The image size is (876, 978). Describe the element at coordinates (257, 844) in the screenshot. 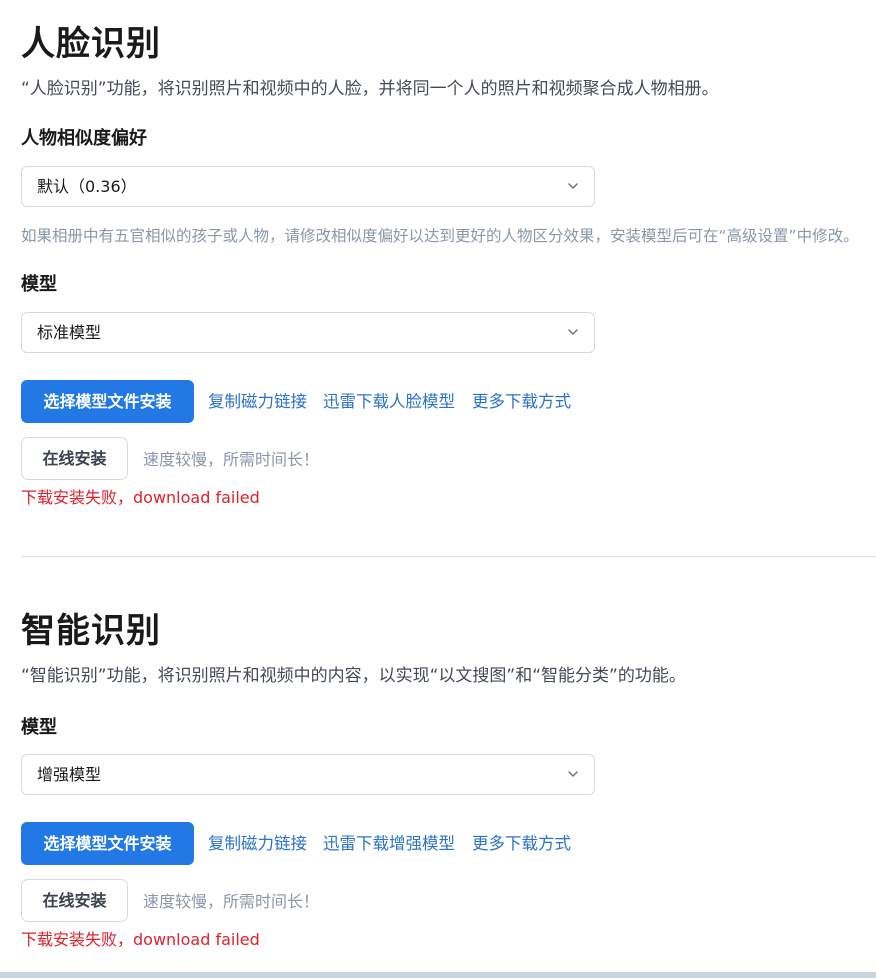

I see `smart-copy-magnet-link: 复制磁力链接` at that location.